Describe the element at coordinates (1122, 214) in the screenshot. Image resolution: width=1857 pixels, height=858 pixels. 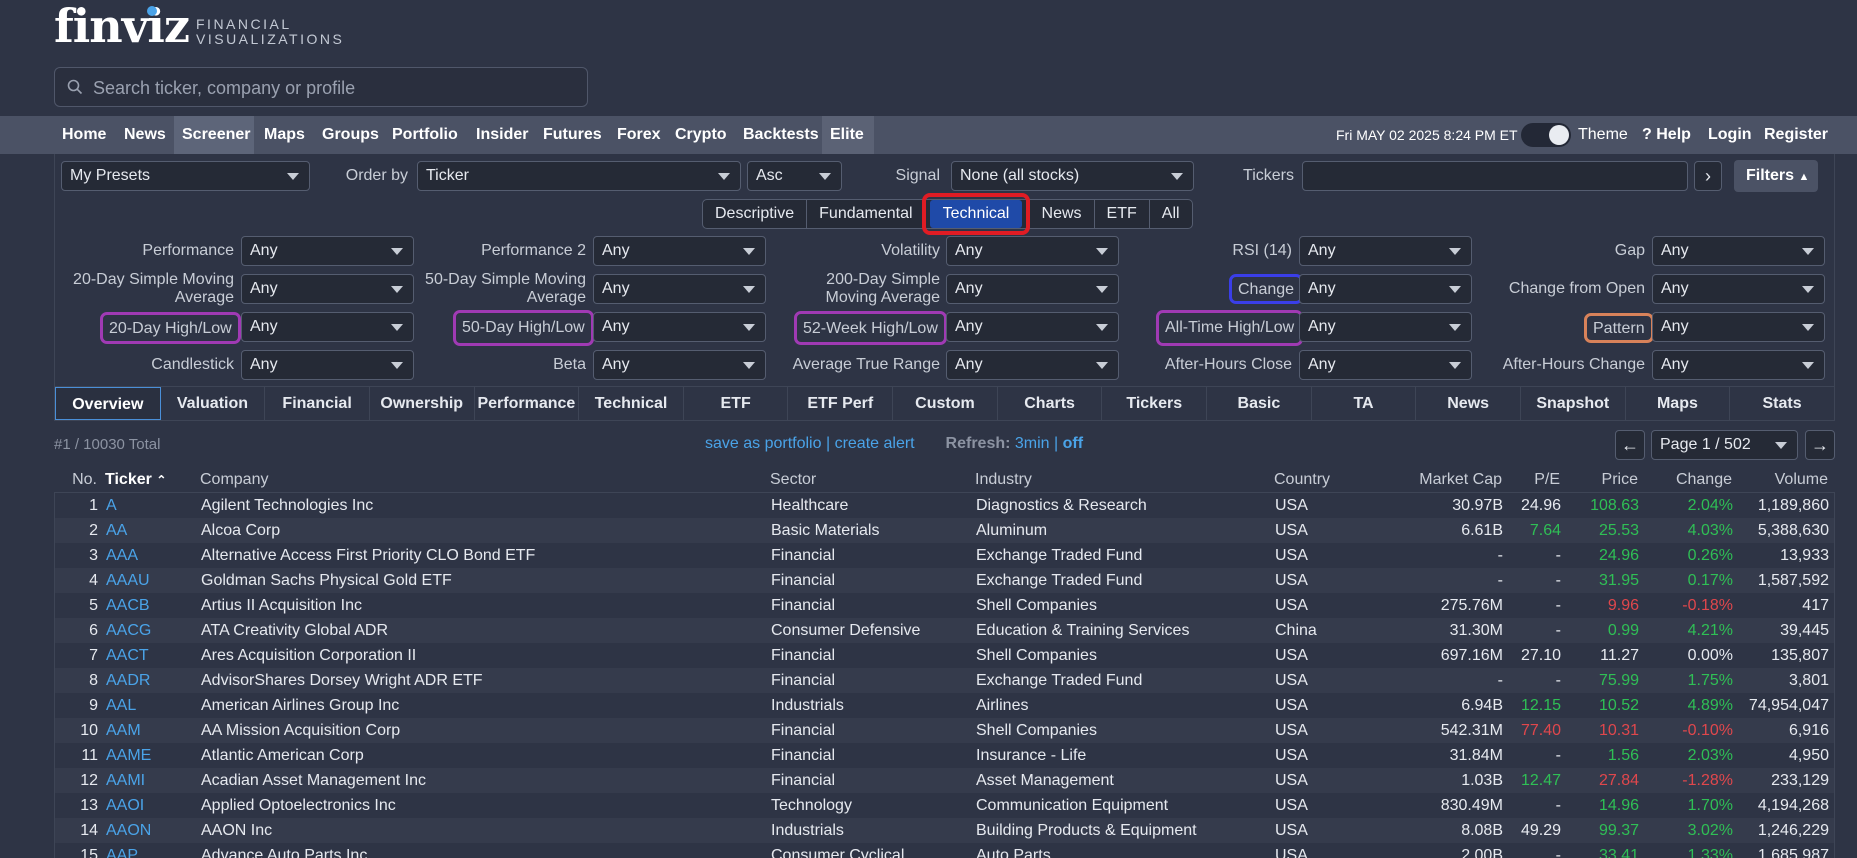
I see `tab-etf: ETF` at that location.